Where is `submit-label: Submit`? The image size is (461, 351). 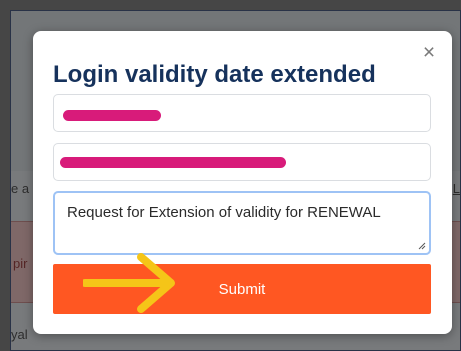
submit-label: Submit is located at coordinates (242, 289).